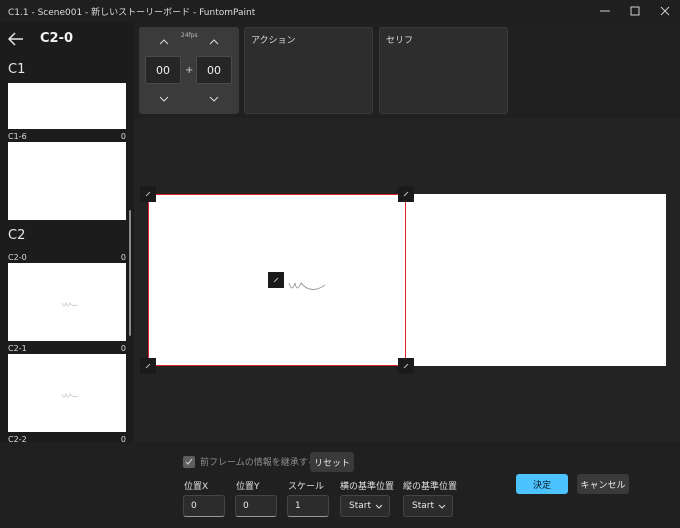  I want to click on frames-up-button, so click(214, 42).